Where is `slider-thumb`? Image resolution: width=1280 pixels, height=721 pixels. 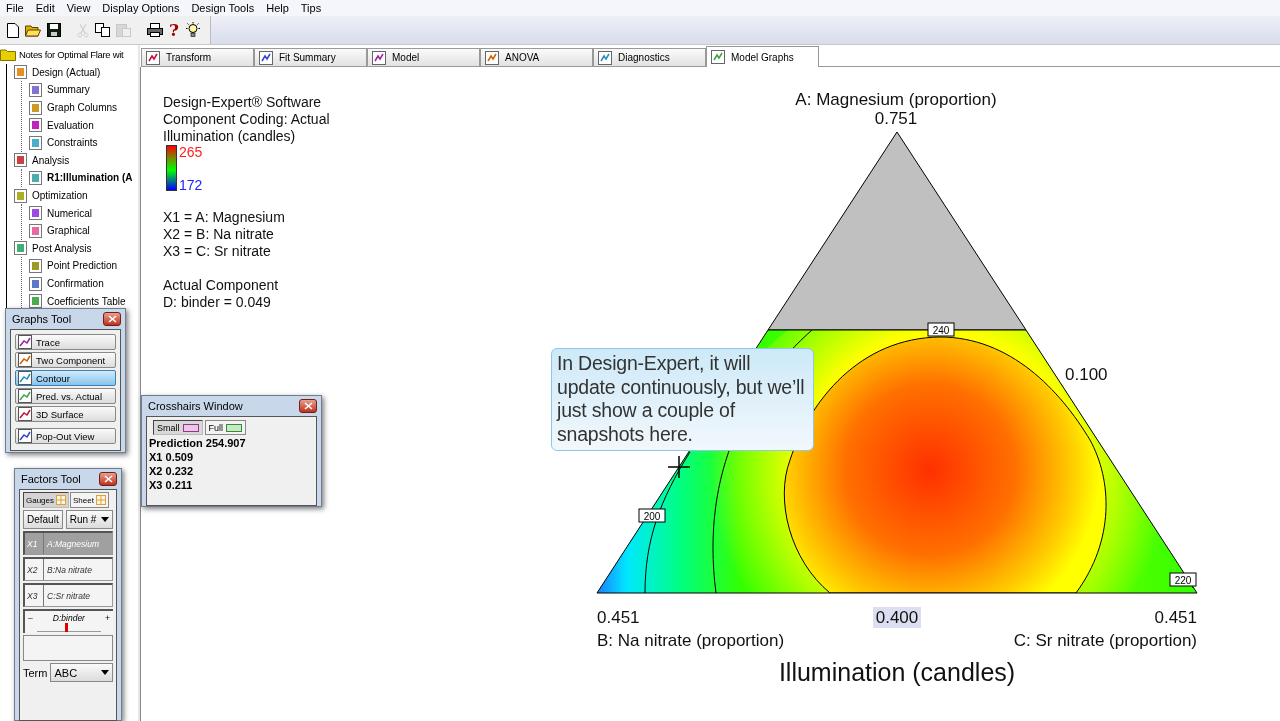
slider-thumb is located at coordinates (66, 627).